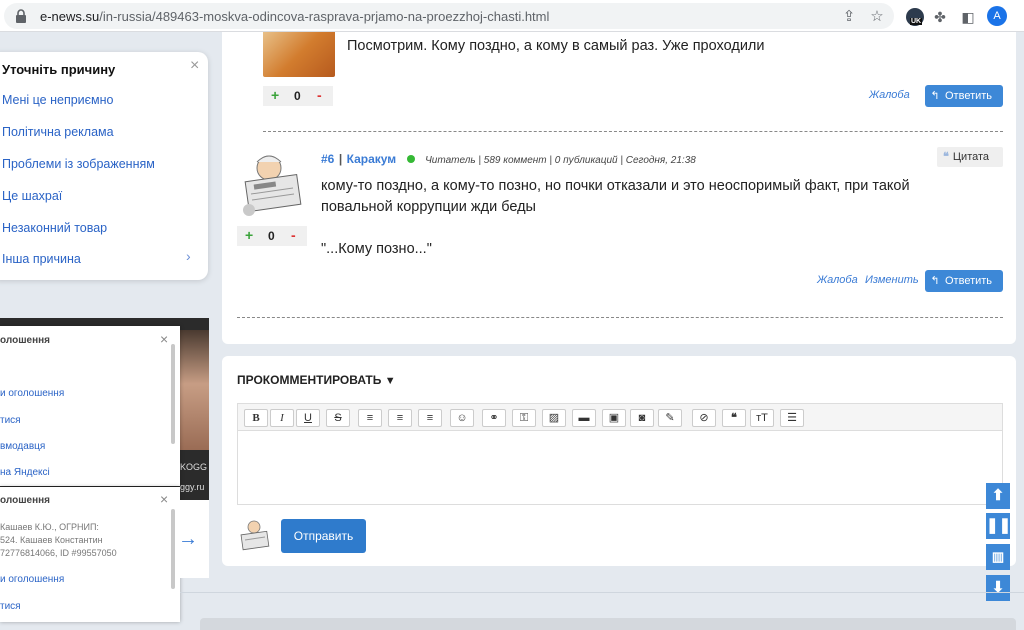  I want to click on ad-legal-line: 524. Кашаев Константин, so click(51, 540).